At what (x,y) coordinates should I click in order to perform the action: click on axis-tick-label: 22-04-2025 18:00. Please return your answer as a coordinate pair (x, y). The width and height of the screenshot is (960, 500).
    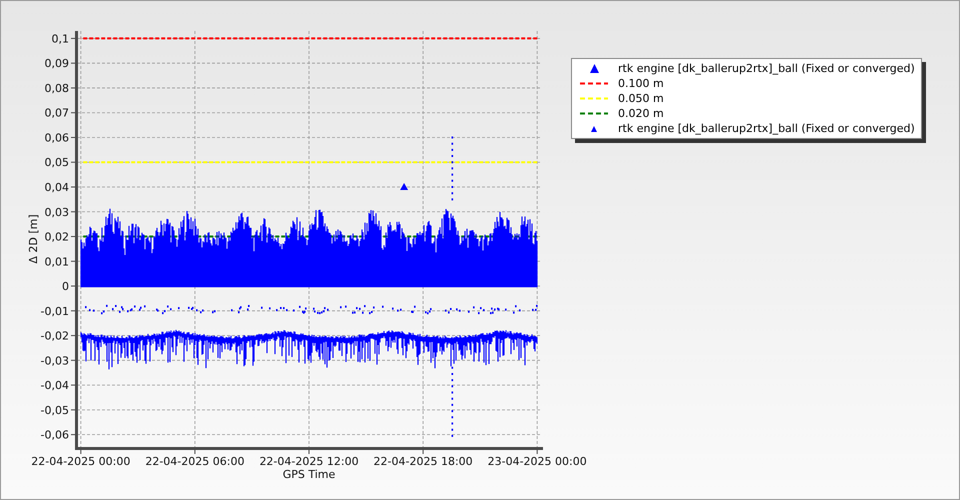
    Looking at the image, I should click on (423, 461).